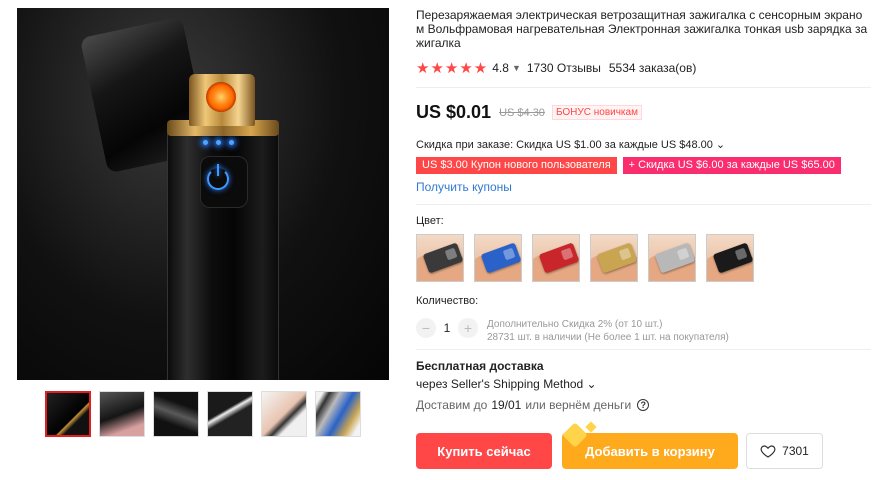  What do you see at coordinates (203, 414) in the screenshot?
I see `thumbnail-strip` at bounding box center [203, 414].